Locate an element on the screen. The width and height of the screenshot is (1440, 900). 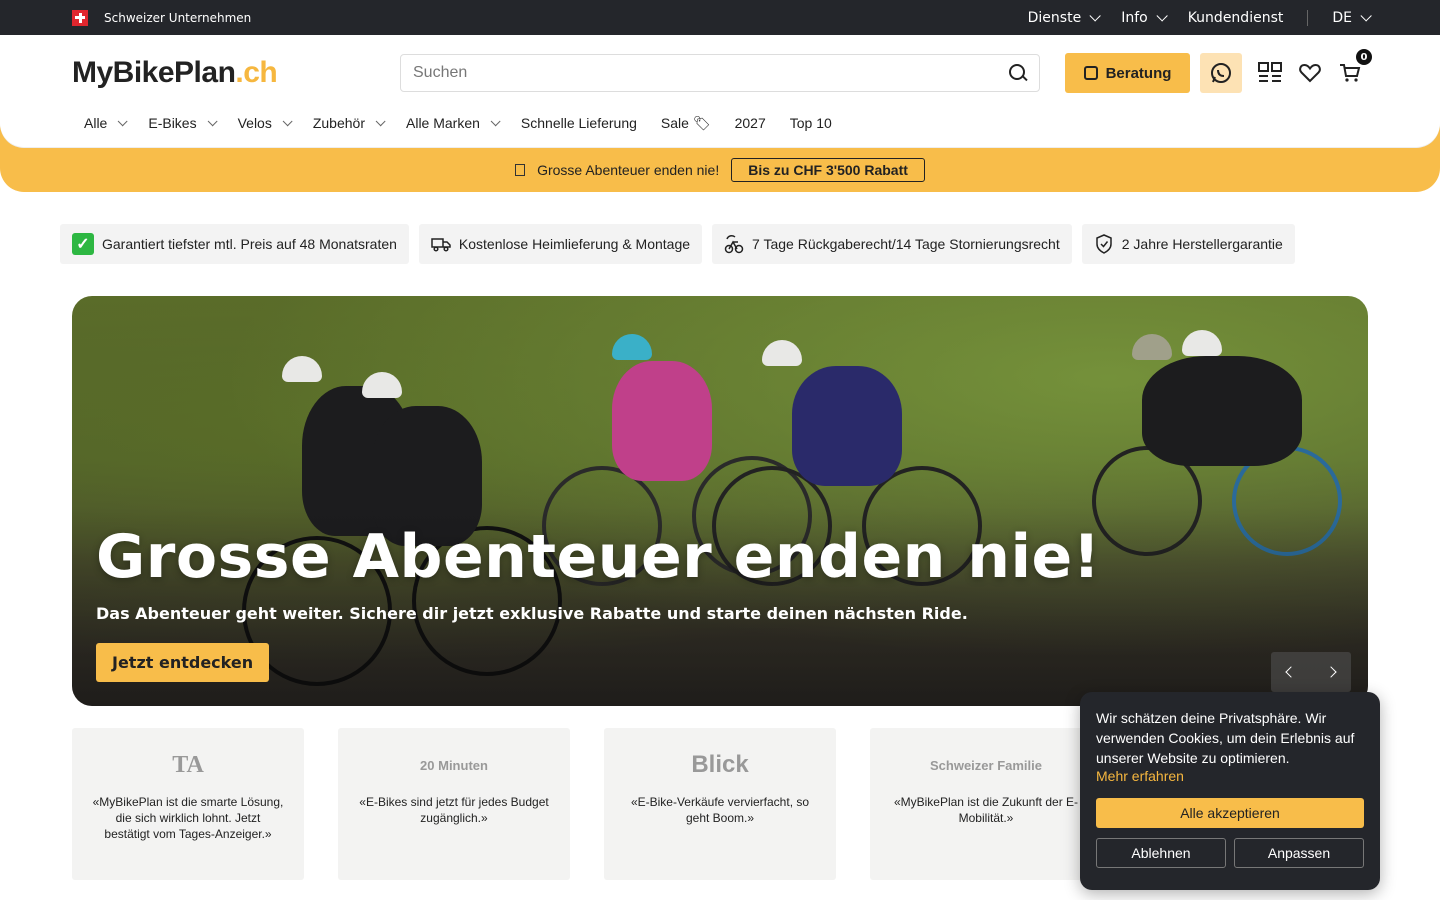
nav-item-sale: Sale 🏷 is located at coordinates (686, 123).